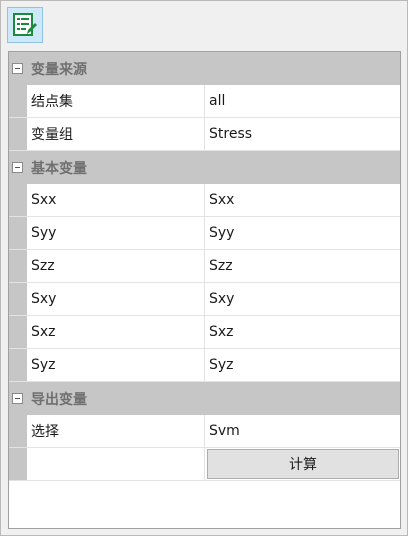 The height and width of the screenshot is (536, 408). Describe the element at coordinates (302, 233) in the screenshot. I see `property-value-syy: Syy` at that location.